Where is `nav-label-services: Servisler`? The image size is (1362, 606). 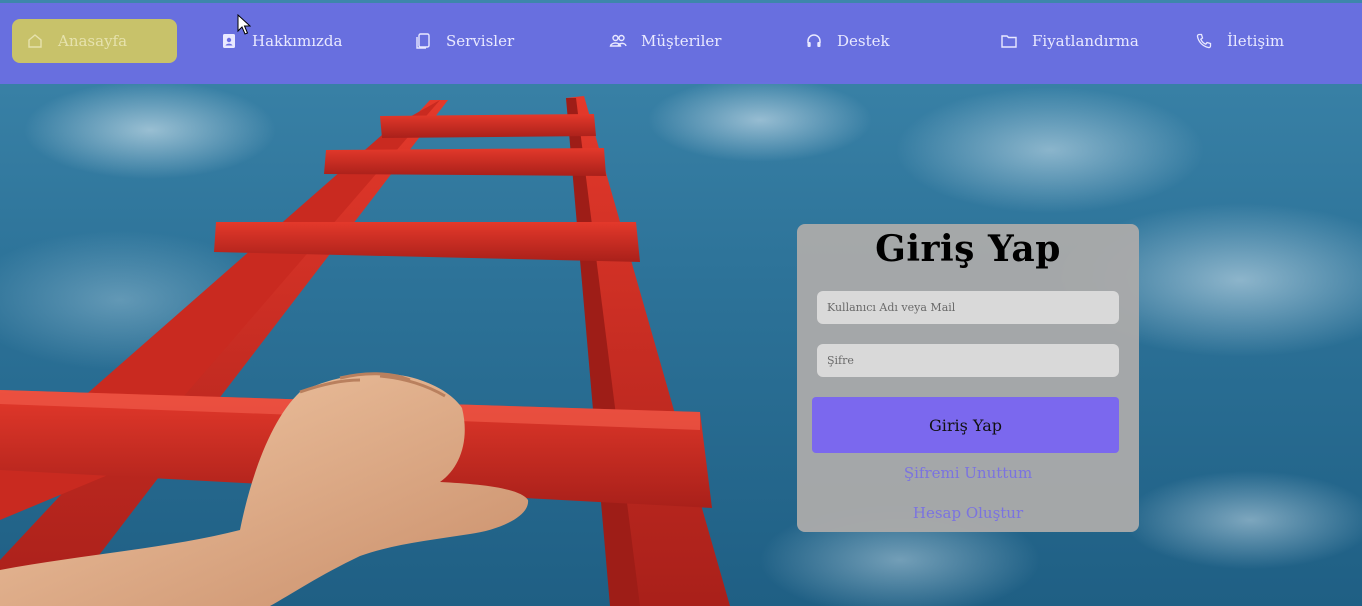
nav-label-services: Servisler is located at coordinates (480, 41).